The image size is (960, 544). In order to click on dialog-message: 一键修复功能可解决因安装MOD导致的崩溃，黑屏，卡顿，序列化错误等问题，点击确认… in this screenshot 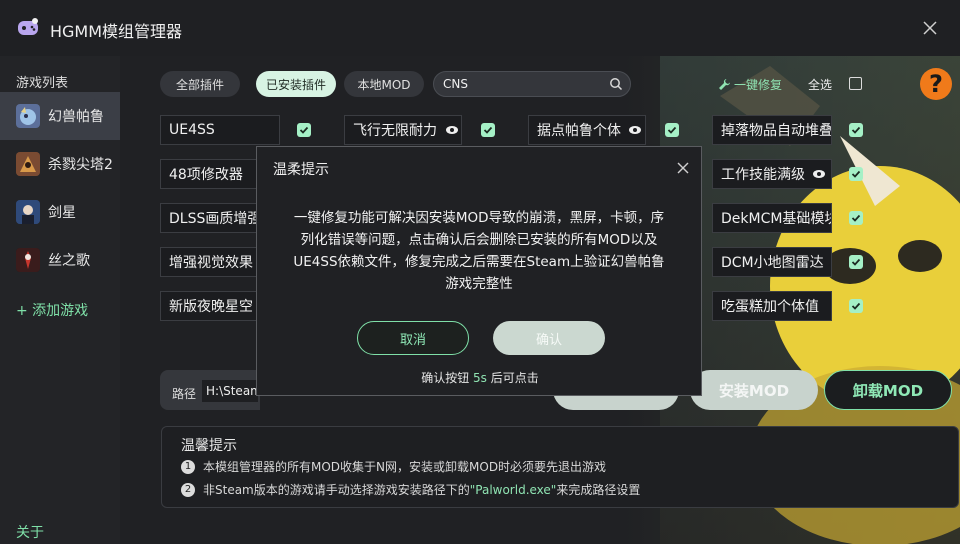, I will do `click(479, 251)`.